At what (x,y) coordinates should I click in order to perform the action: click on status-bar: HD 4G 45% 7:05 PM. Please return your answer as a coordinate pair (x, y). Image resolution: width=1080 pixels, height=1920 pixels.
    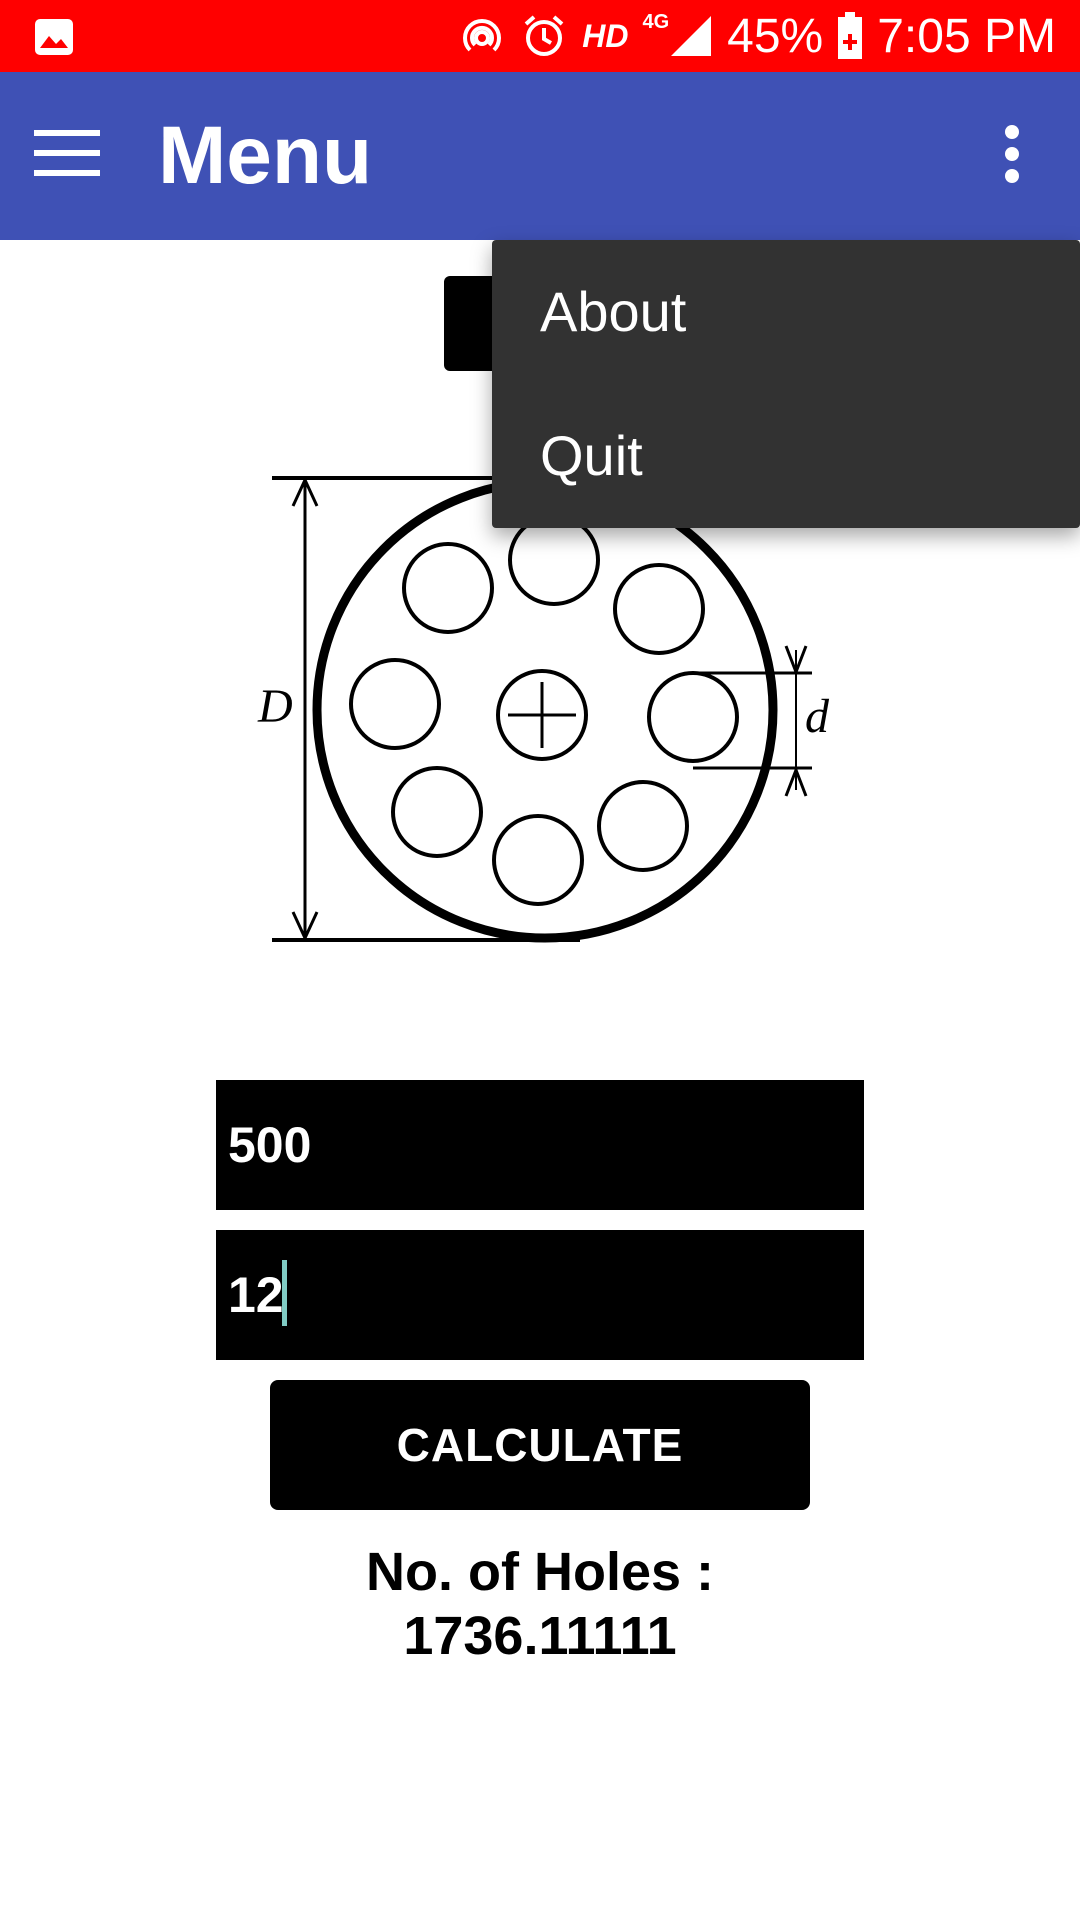
    Looking at the image, I should click on (540, 36).